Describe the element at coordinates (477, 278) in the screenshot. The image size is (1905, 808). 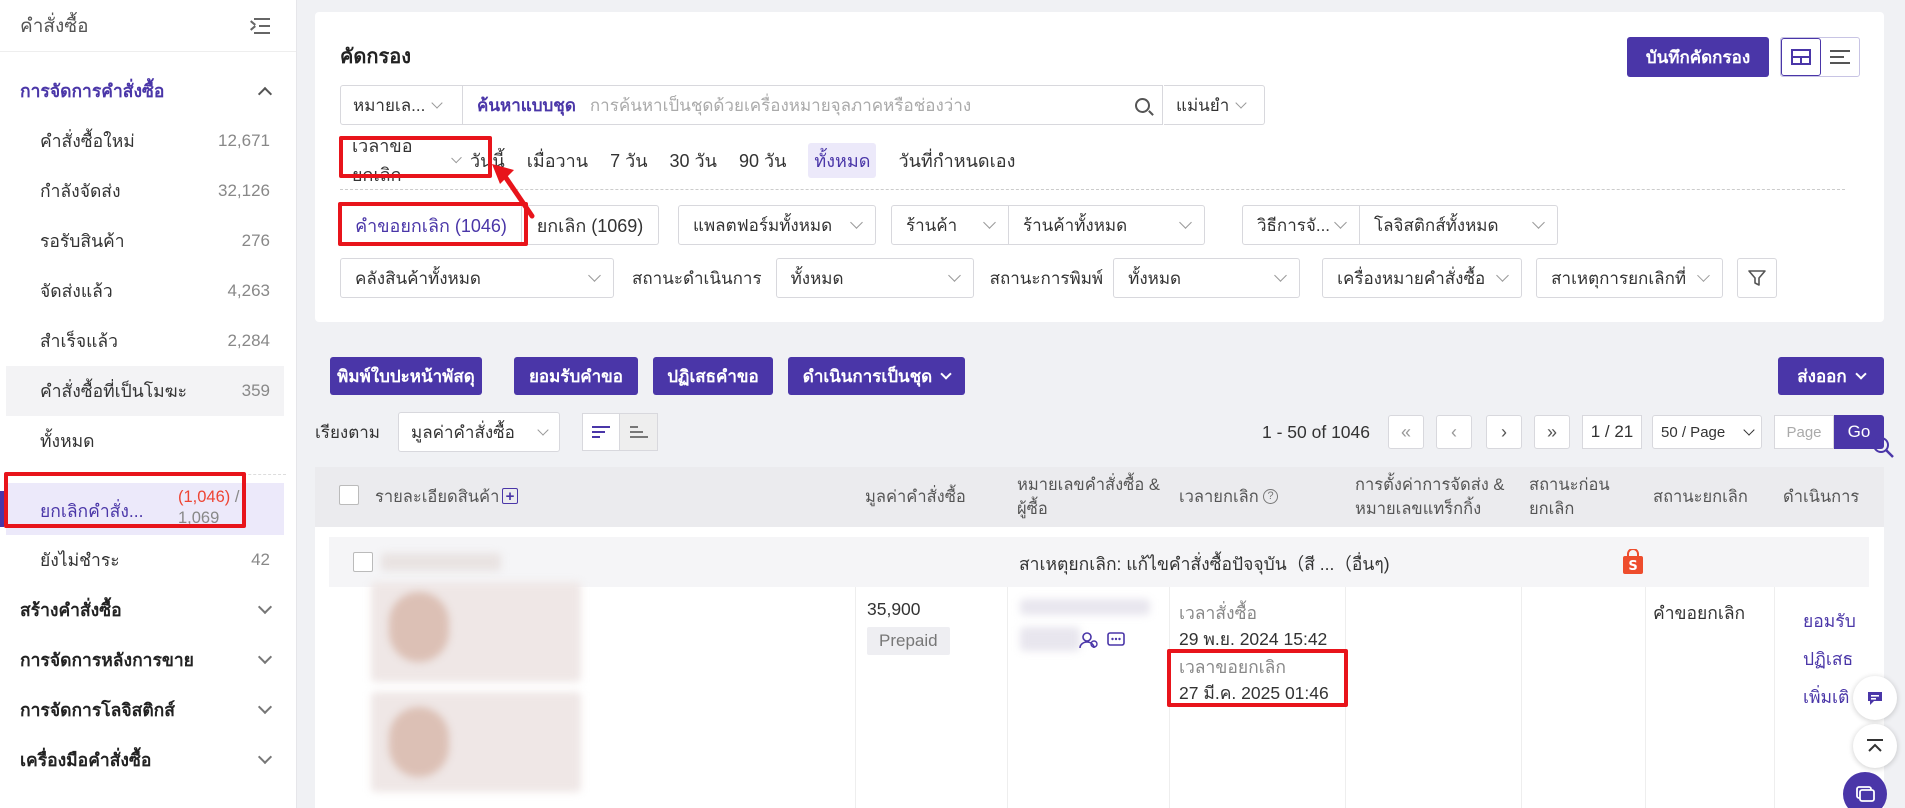
I see `warehouse-select: คลังสินค้าทั้งหมด` at that location.